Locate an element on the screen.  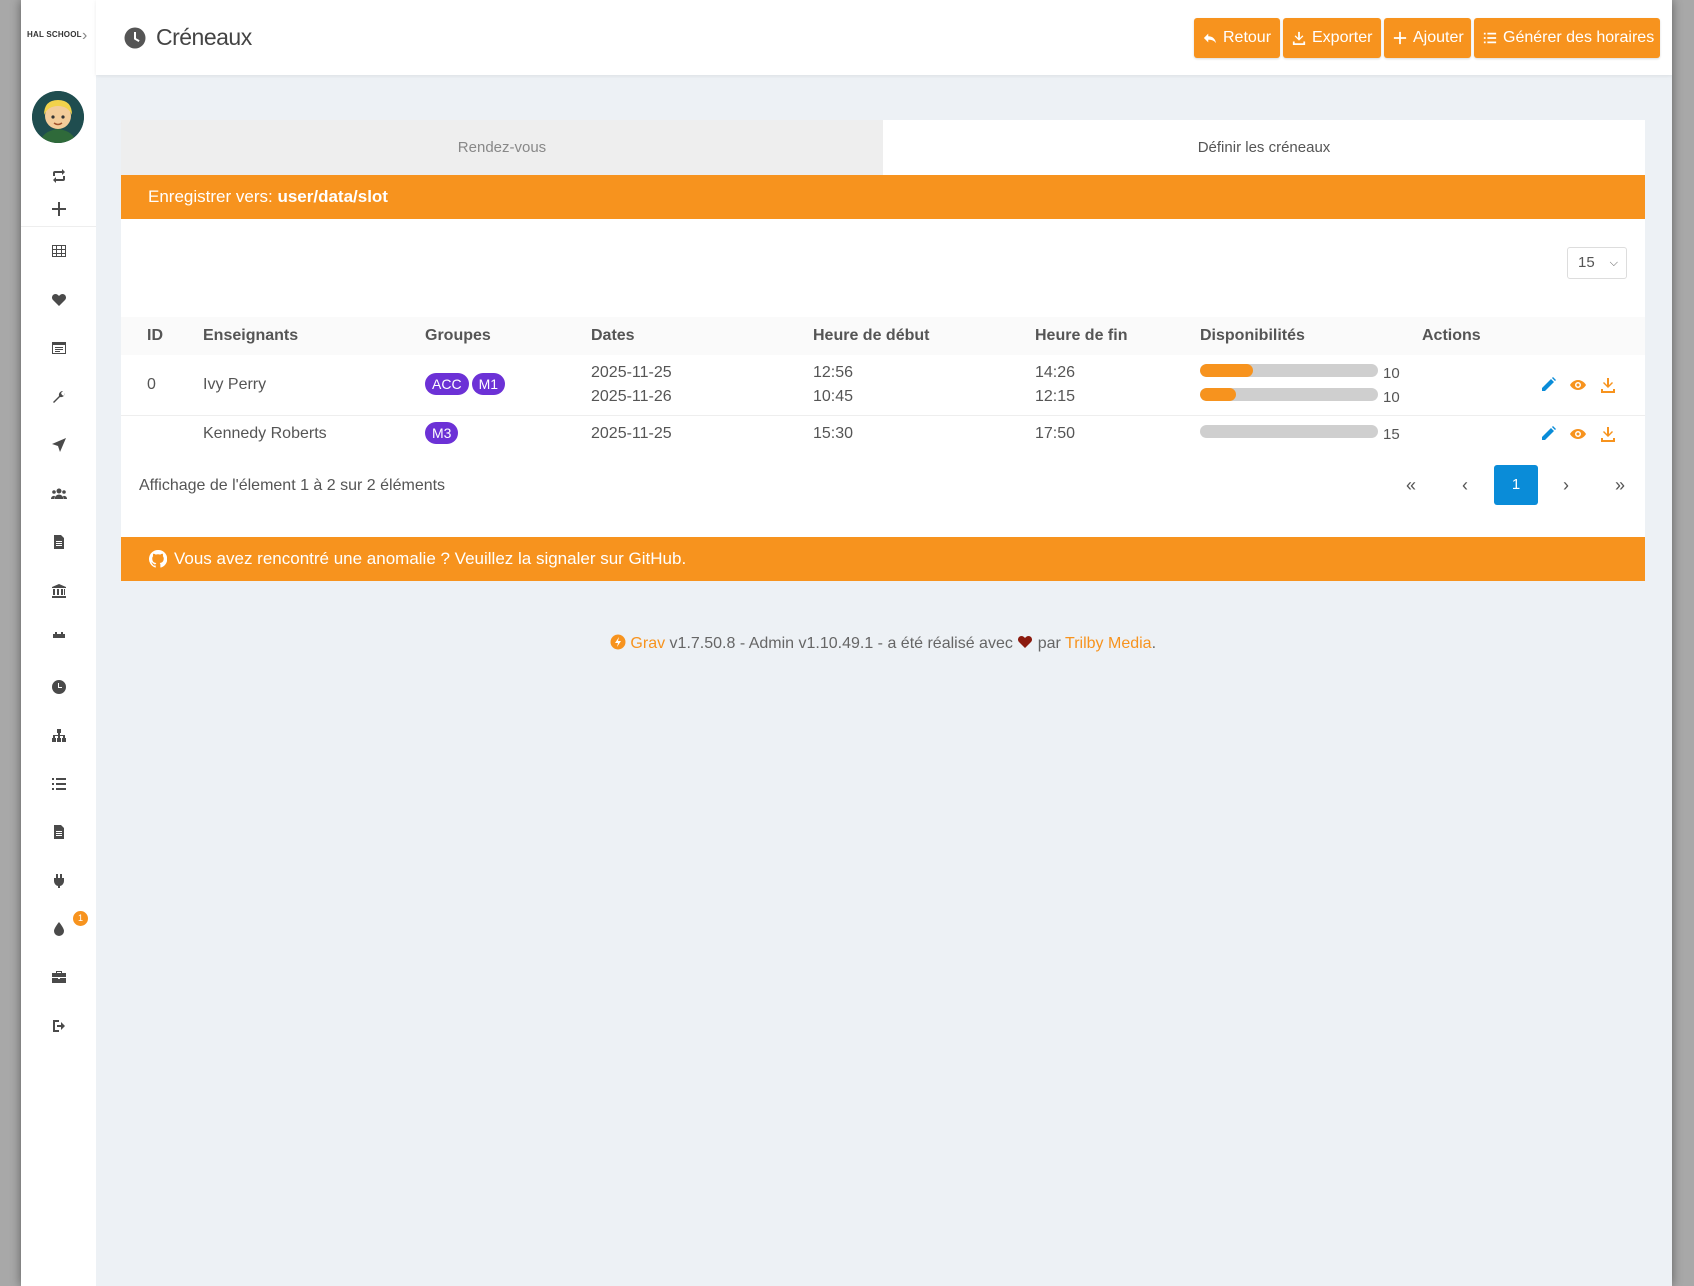
row-start-time: 15:30 is located at coordinates (833, 433).